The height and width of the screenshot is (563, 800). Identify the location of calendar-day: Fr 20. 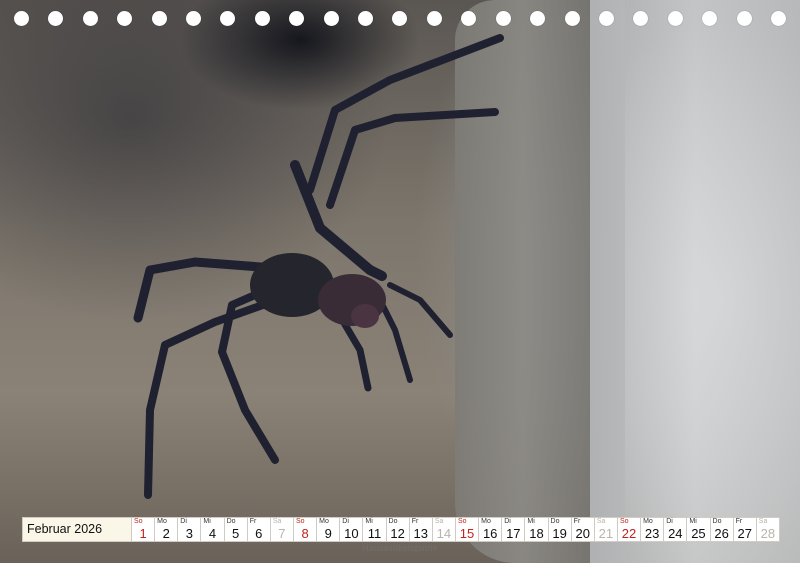
(582, 529).